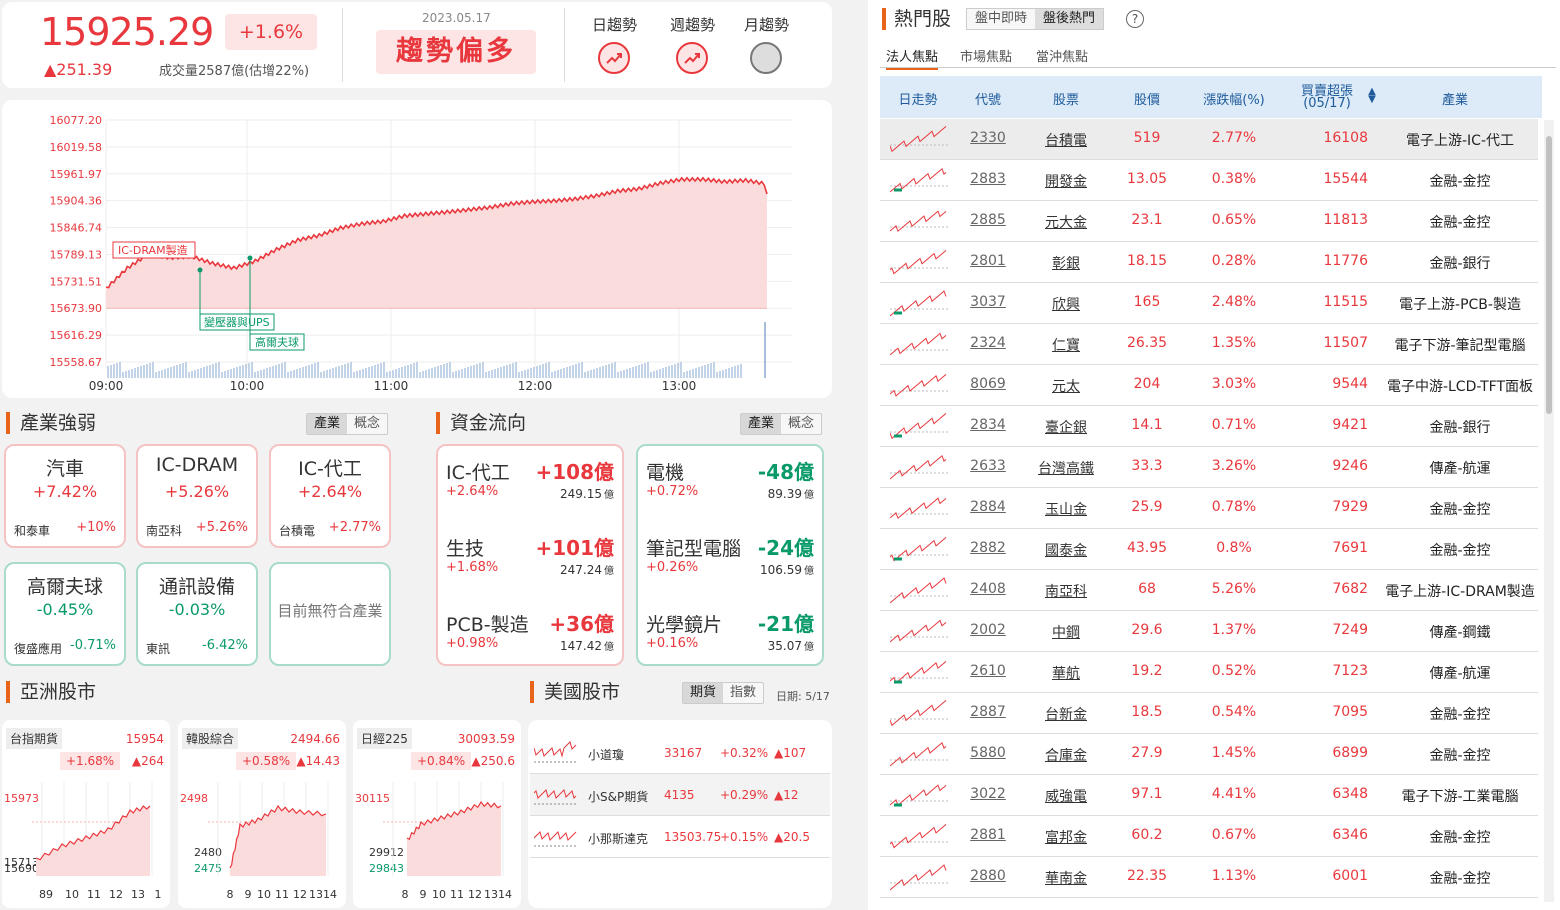  What do you see at coordinates (1066, 304) in the screenshot?
I see `stock-name: 欣興` at bounding box center [1066, 304].